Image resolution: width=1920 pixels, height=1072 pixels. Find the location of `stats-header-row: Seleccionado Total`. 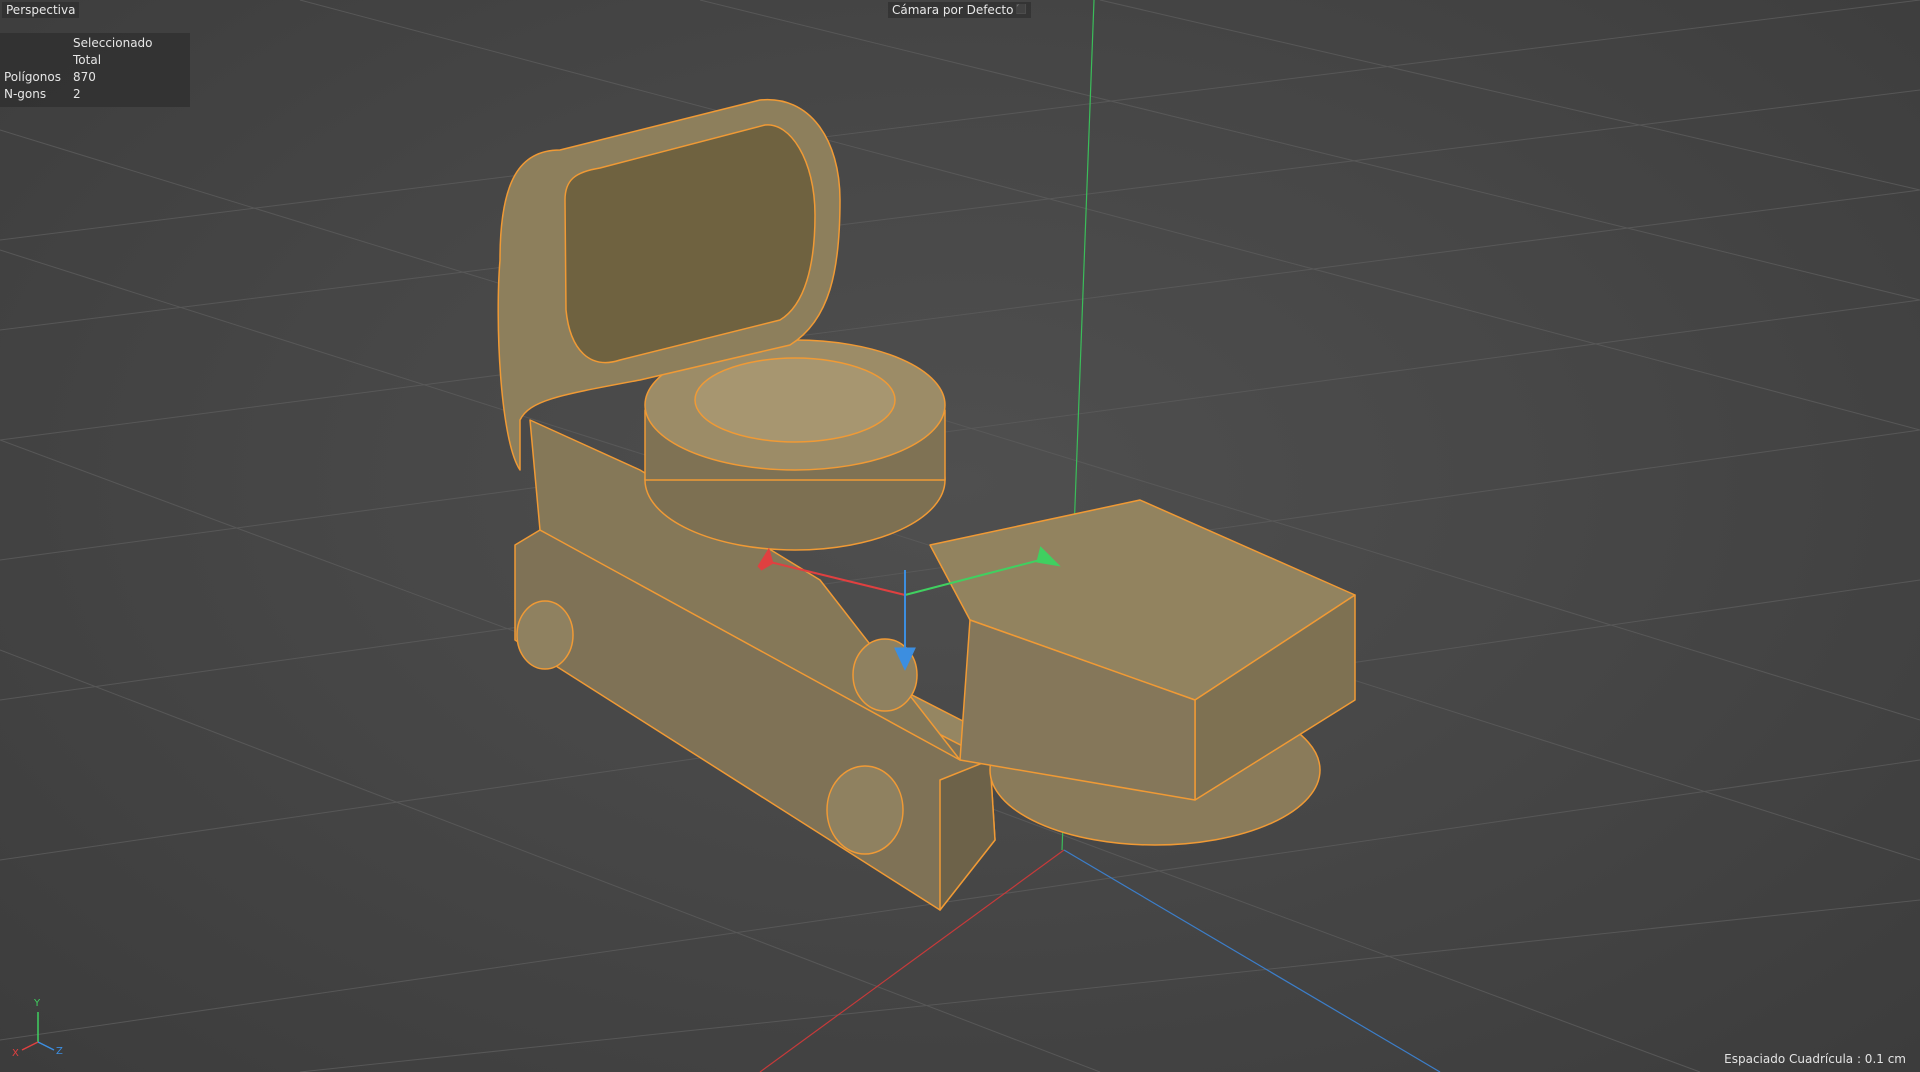

stats-header-row: Seleccionado Total is located at coordinates (97, 52).